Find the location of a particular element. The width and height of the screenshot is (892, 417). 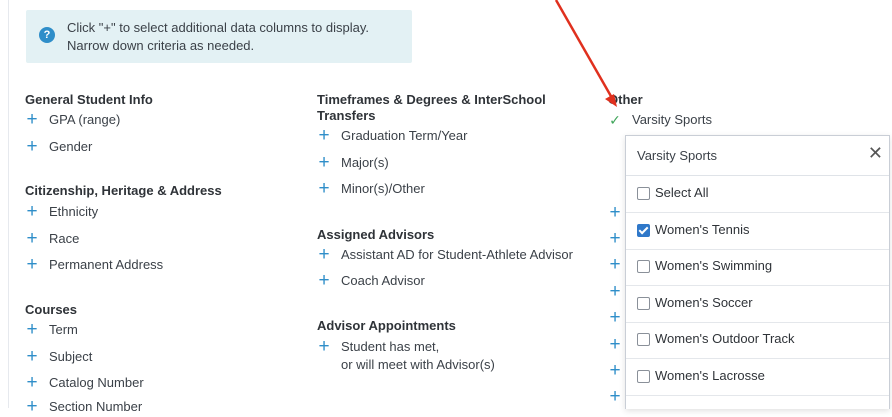

dropdown-option-label: Women's Swimming is located at coordinates (714, 265).